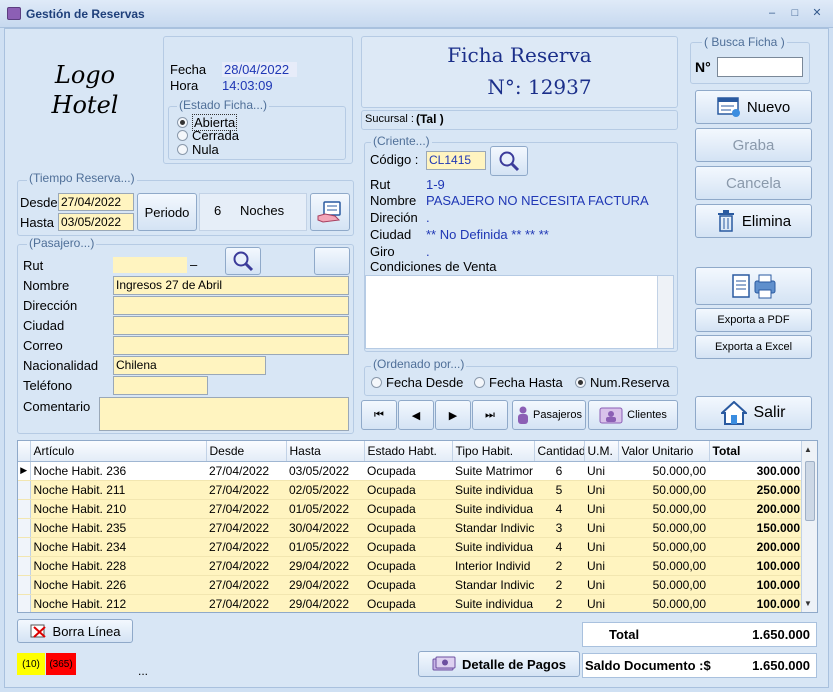 The image size is (833, 692). Describe the element at coordinates (772, 13) in the screenshot. I see `minimize-button: –` at that location.